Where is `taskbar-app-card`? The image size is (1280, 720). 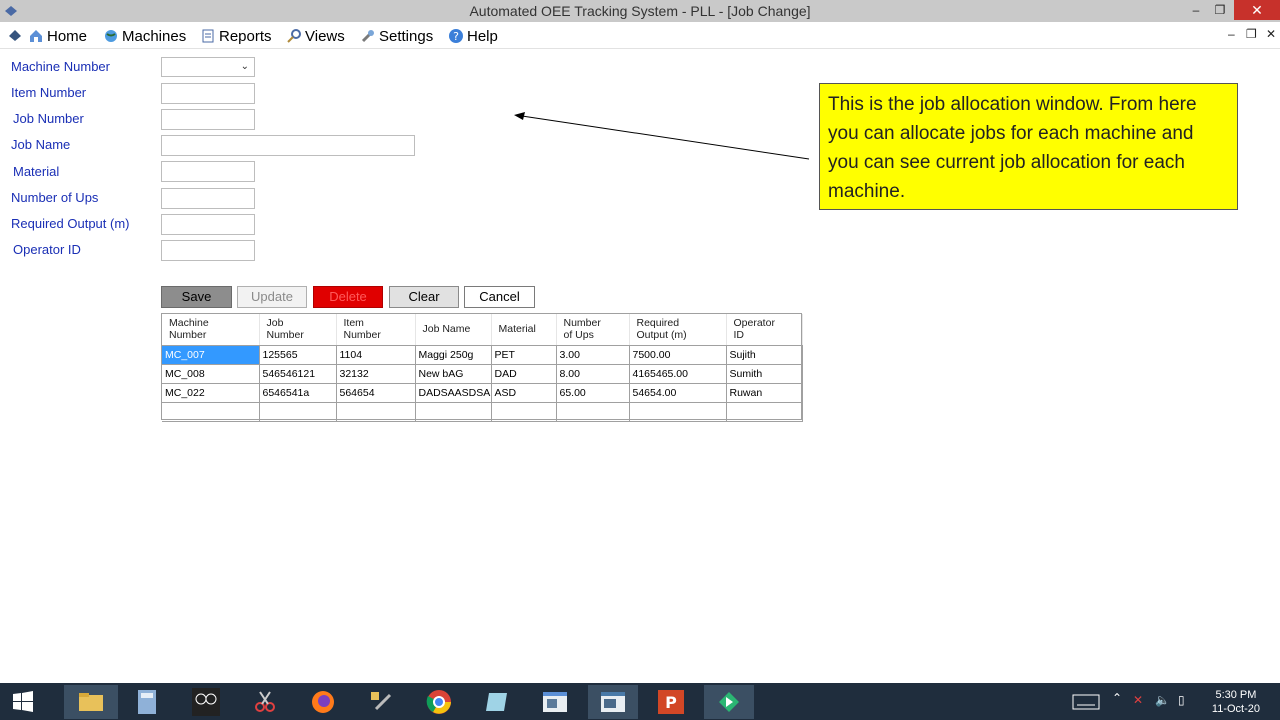 taskbar-app-card is located at coordinates (497, 702).